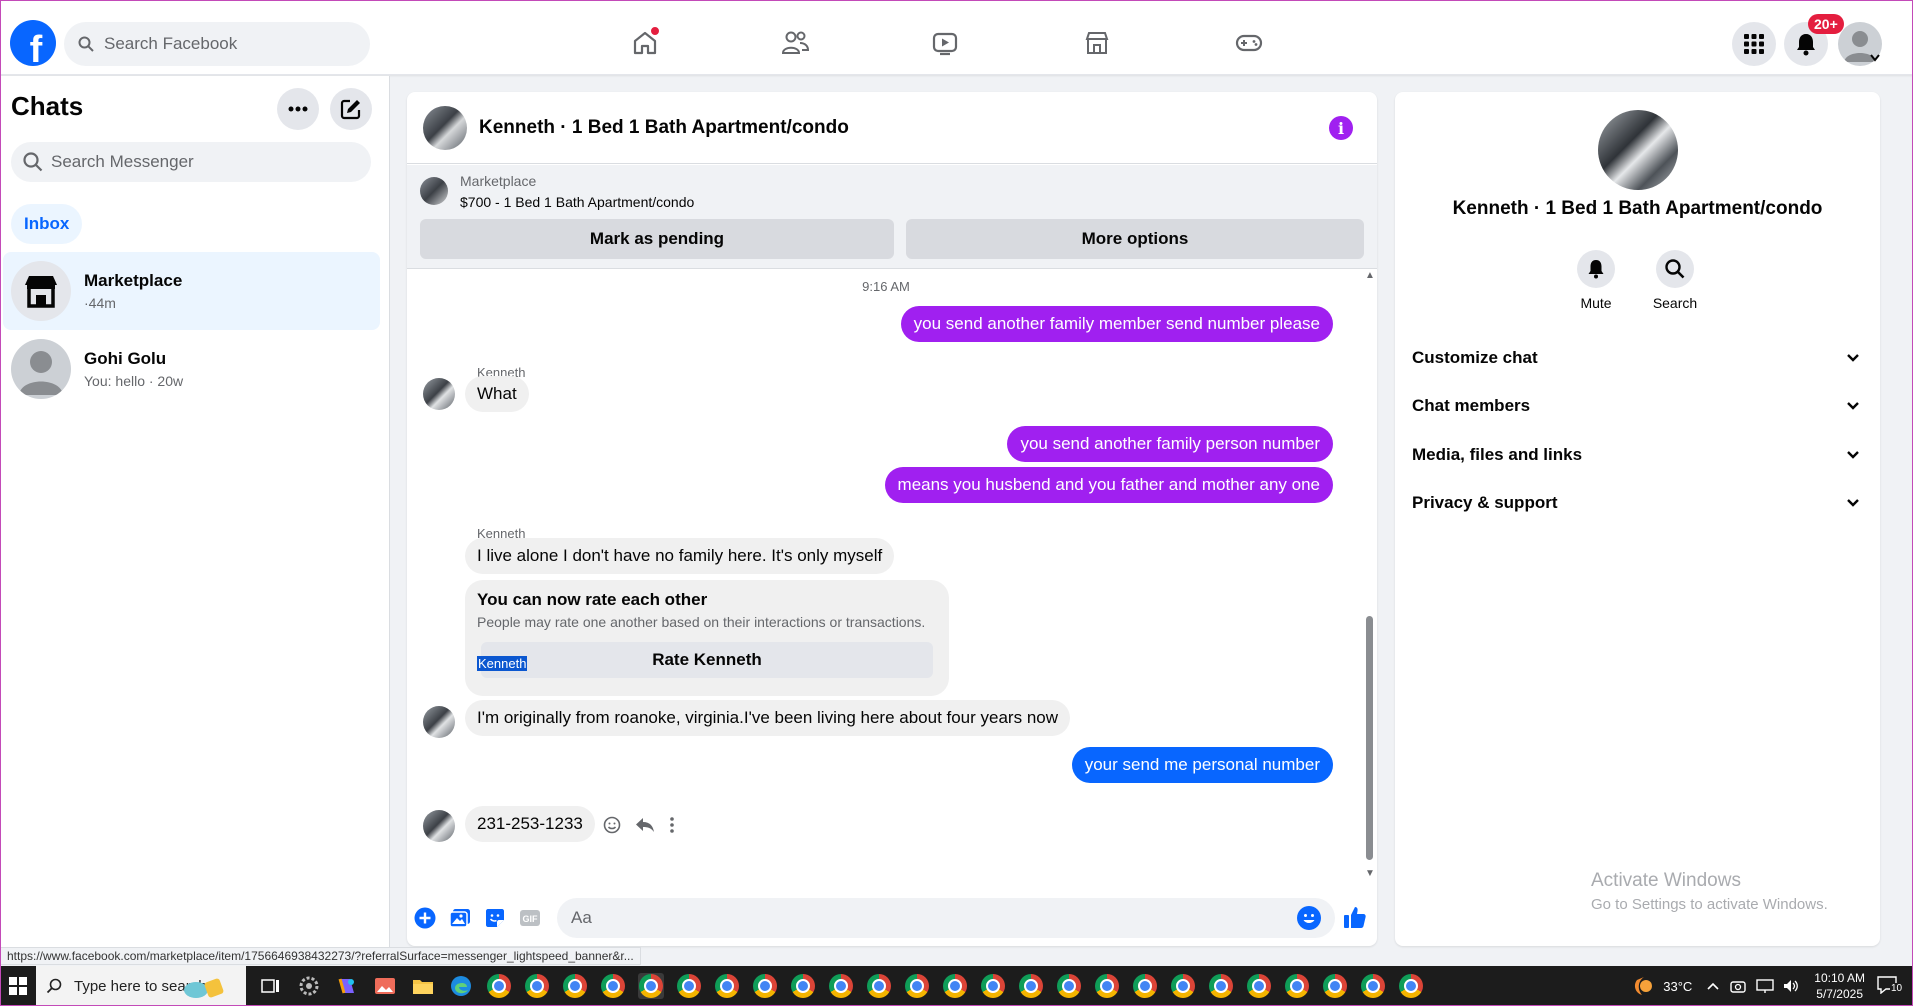 Image resolution: width=1913 pixels, height=1006 pixels. Describe the element at coordinates (1814, 40) in the screenshot. I see `notifications-button: 20+` at that location.